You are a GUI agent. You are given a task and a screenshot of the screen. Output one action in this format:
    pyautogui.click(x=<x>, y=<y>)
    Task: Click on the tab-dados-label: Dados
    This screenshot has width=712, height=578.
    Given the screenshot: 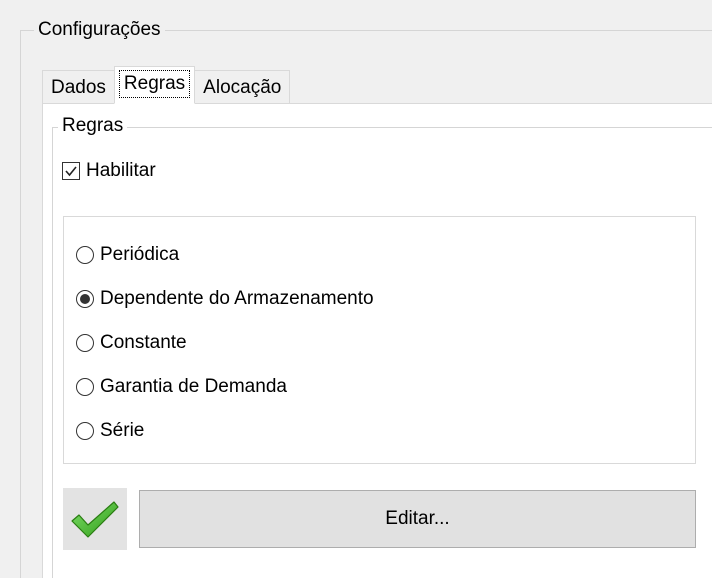 What is the action you would take?
    pyautogui.click(x=78, y=87)
    